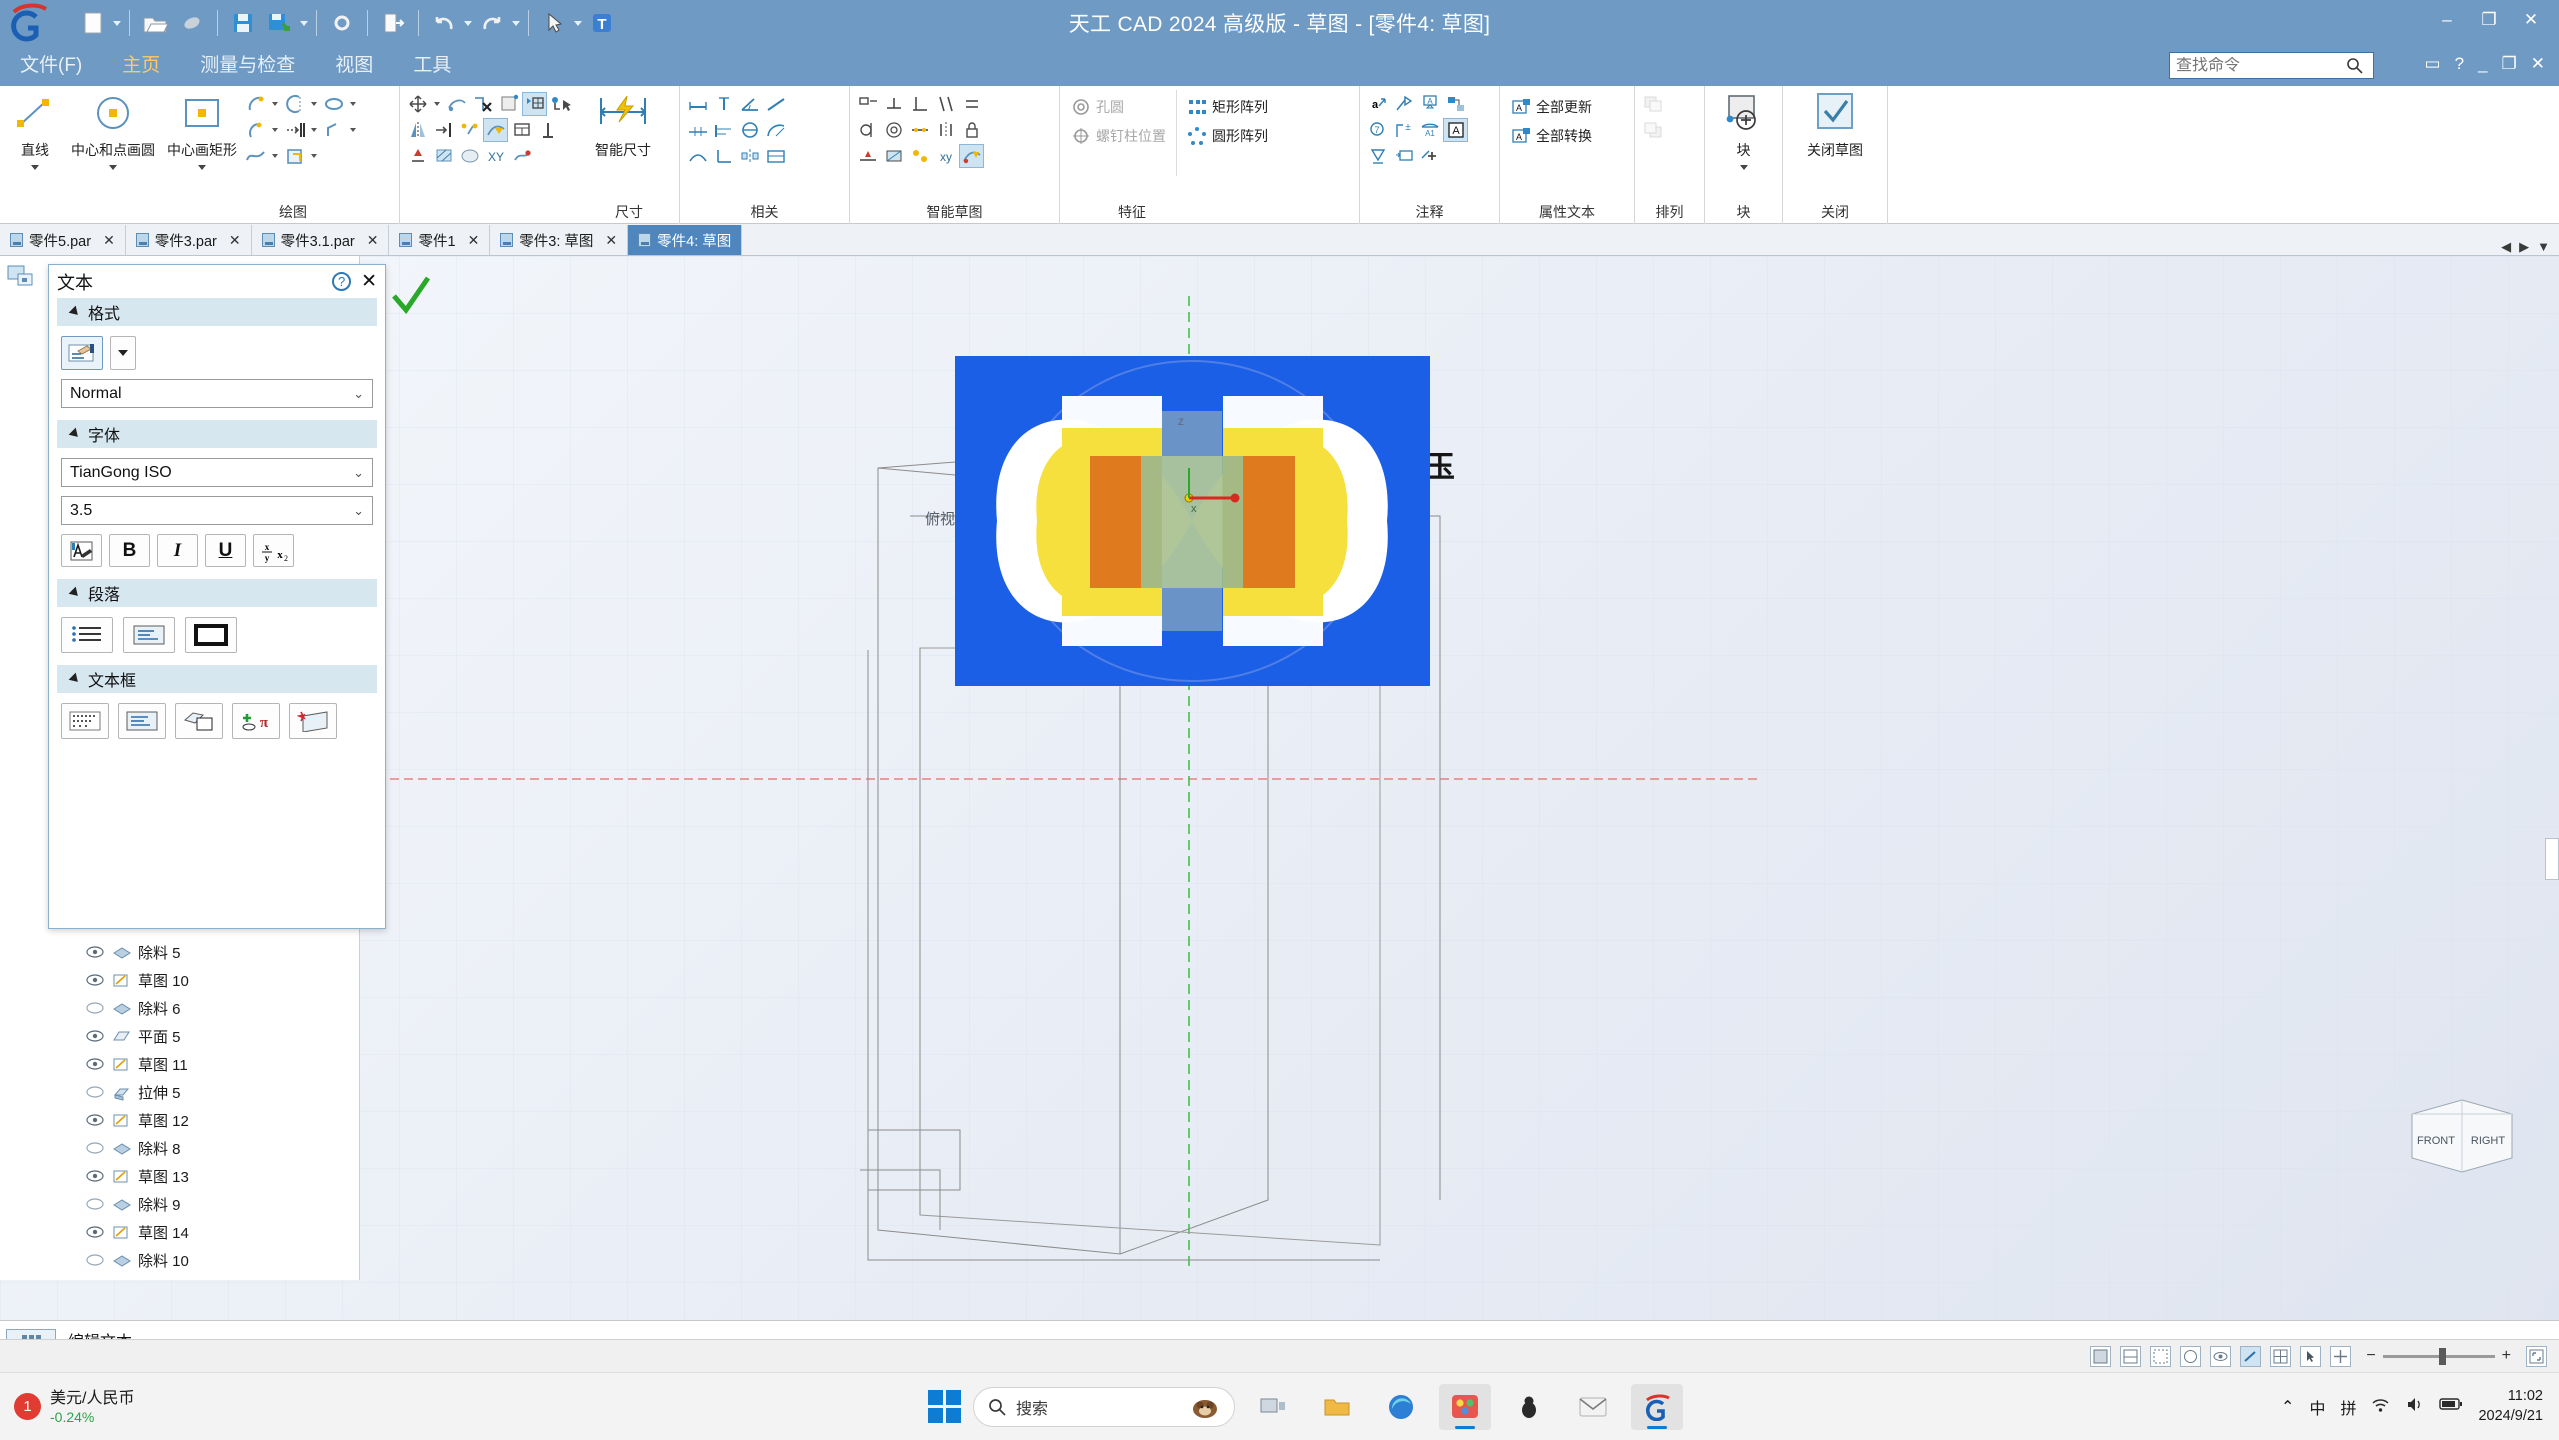  Describe the element at coordinates (2281, 1356) in the screenshot. I see `grid-view-icon` at that location.